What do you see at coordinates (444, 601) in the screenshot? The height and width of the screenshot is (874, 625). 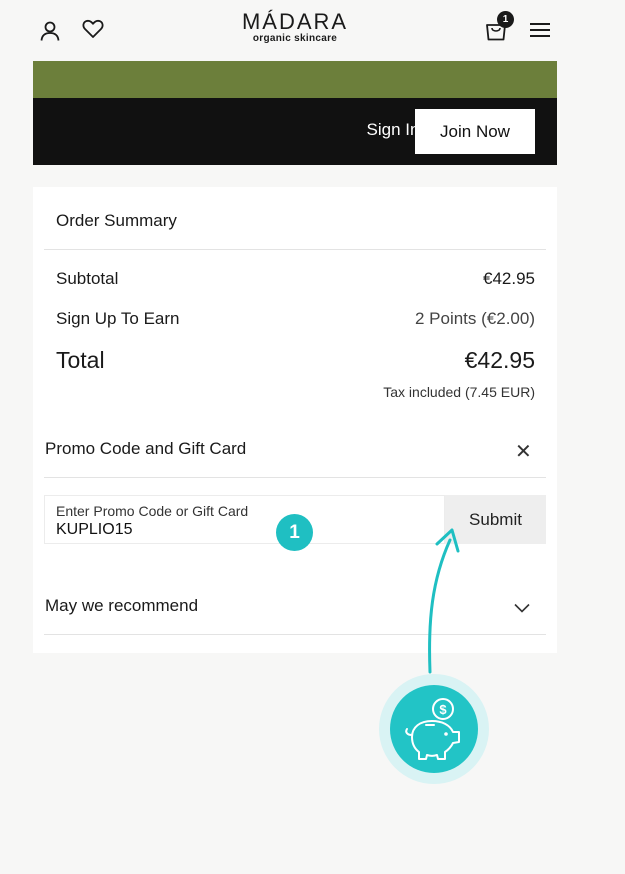 I see `arrow-icon` at bounding box center [444, 601].